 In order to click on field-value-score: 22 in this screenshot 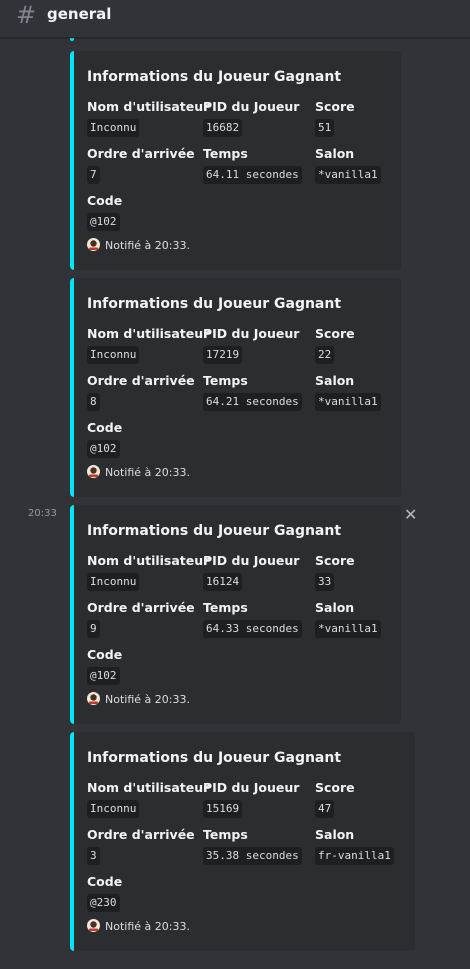, I will do `click(325, 355)`.